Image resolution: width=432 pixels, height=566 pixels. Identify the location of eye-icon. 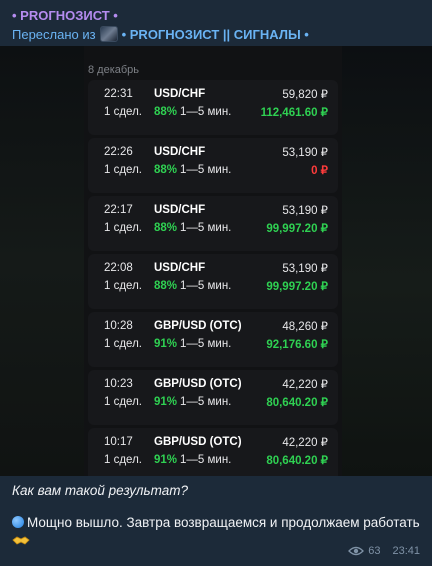
(356, 551).